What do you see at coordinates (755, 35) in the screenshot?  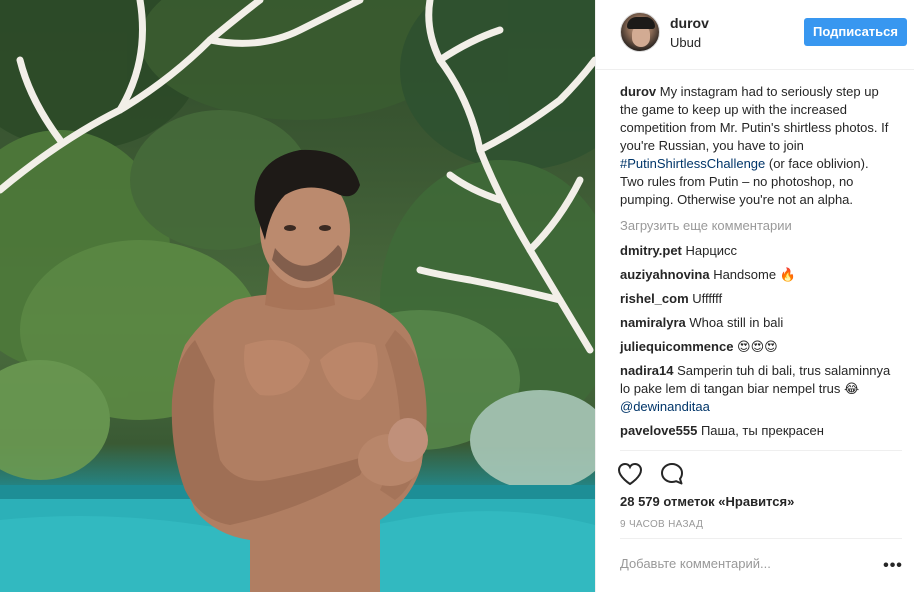 I see `post-header: durov Ubud Подписаться` at bounding box center [755, 35].